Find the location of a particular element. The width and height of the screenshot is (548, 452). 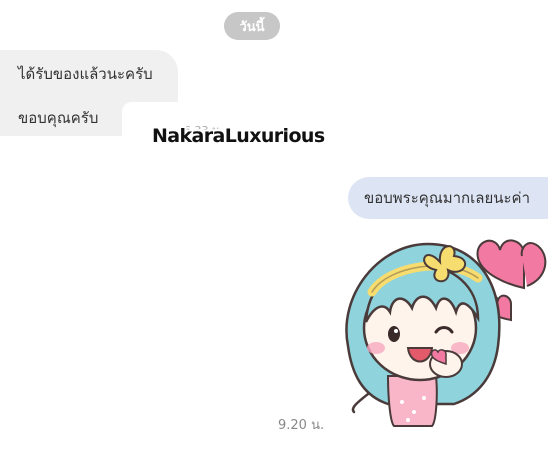

outgoing-message-bubble: ขอบพระคุณมากเลยนะค่า is located at coordinates (448, 198).